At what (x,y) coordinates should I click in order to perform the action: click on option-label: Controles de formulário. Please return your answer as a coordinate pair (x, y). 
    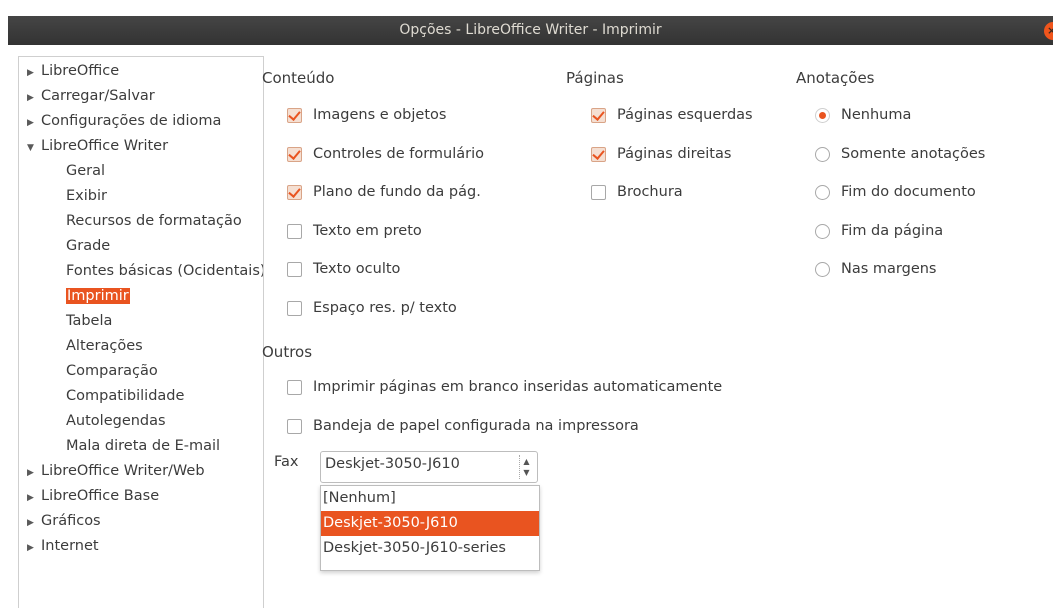
    Looking at the image, I should click on (399, 153).